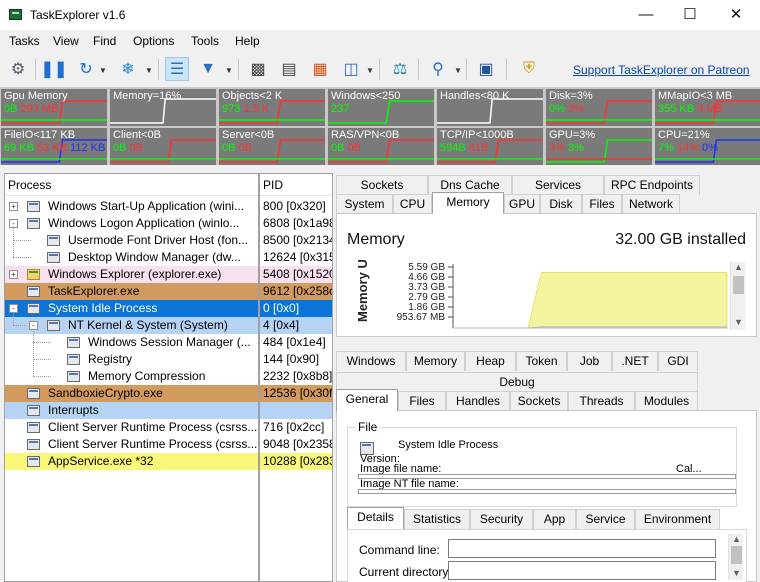 The height and width of the screenshot is (582, 760). What do you see at coordinates (381, 107) in the screenshot?
I see `graph-tile: Windows<250 237` at bounding box center [381, 107].